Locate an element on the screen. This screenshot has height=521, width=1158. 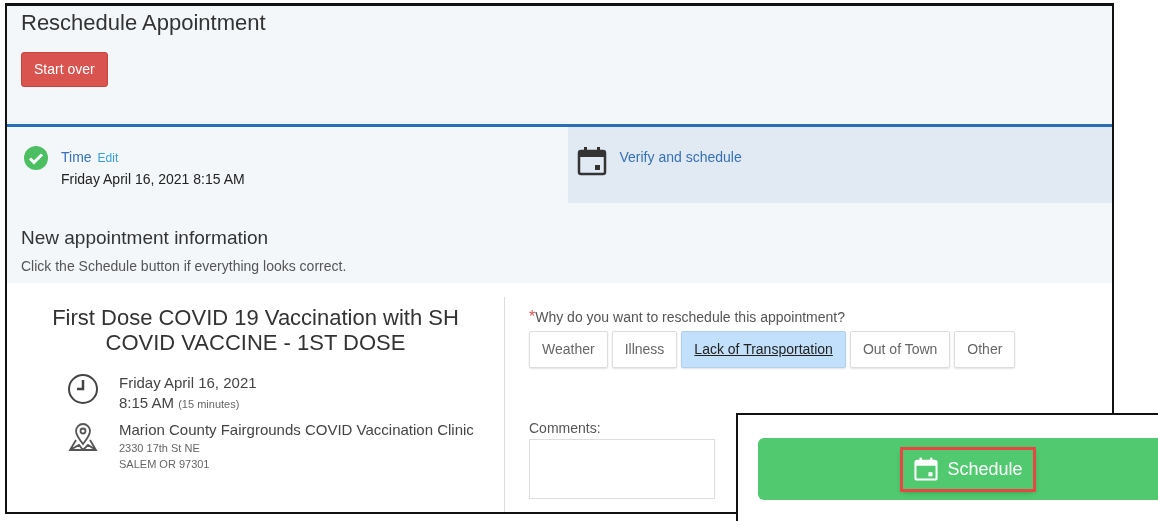
page-title: Reschedule Appointment is located at coordinates (144, 23).